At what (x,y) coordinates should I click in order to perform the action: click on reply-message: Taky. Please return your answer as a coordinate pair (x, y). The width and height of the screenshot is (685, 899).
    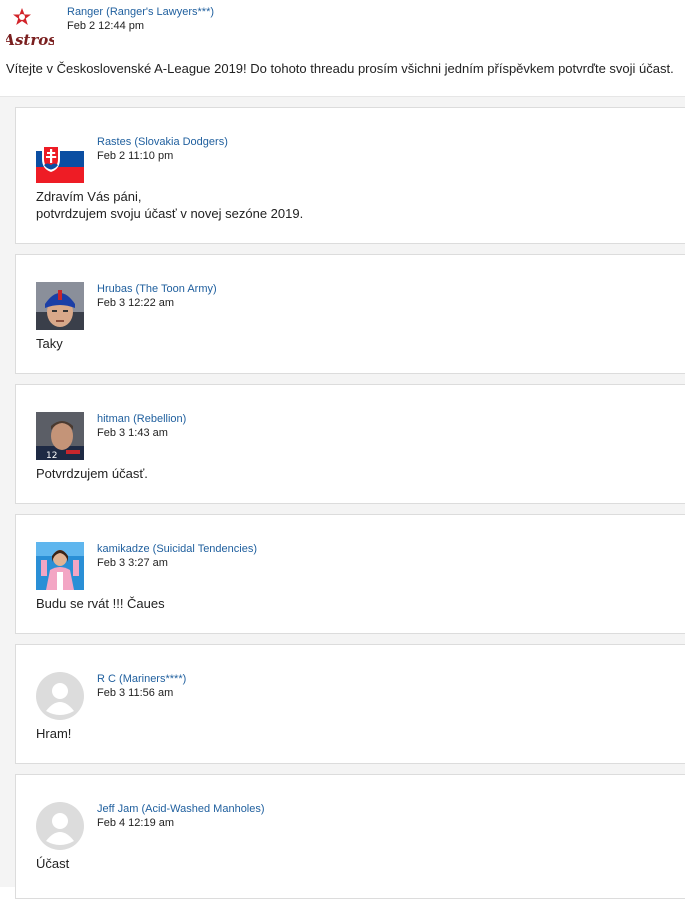
    Looking at the image, I should click on (49, 343).